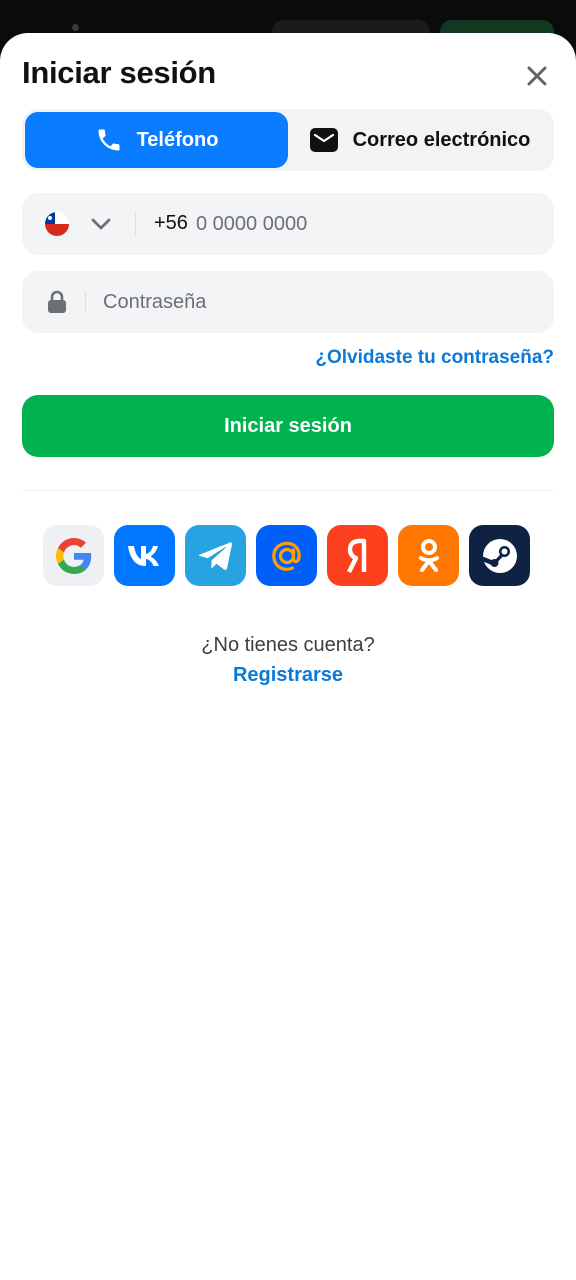 The height and width of the screenshot is (1280, 576). What do you see at coordinates (288, 490) in the screenshot?
I see `divider` at bounding box center [288, 490].